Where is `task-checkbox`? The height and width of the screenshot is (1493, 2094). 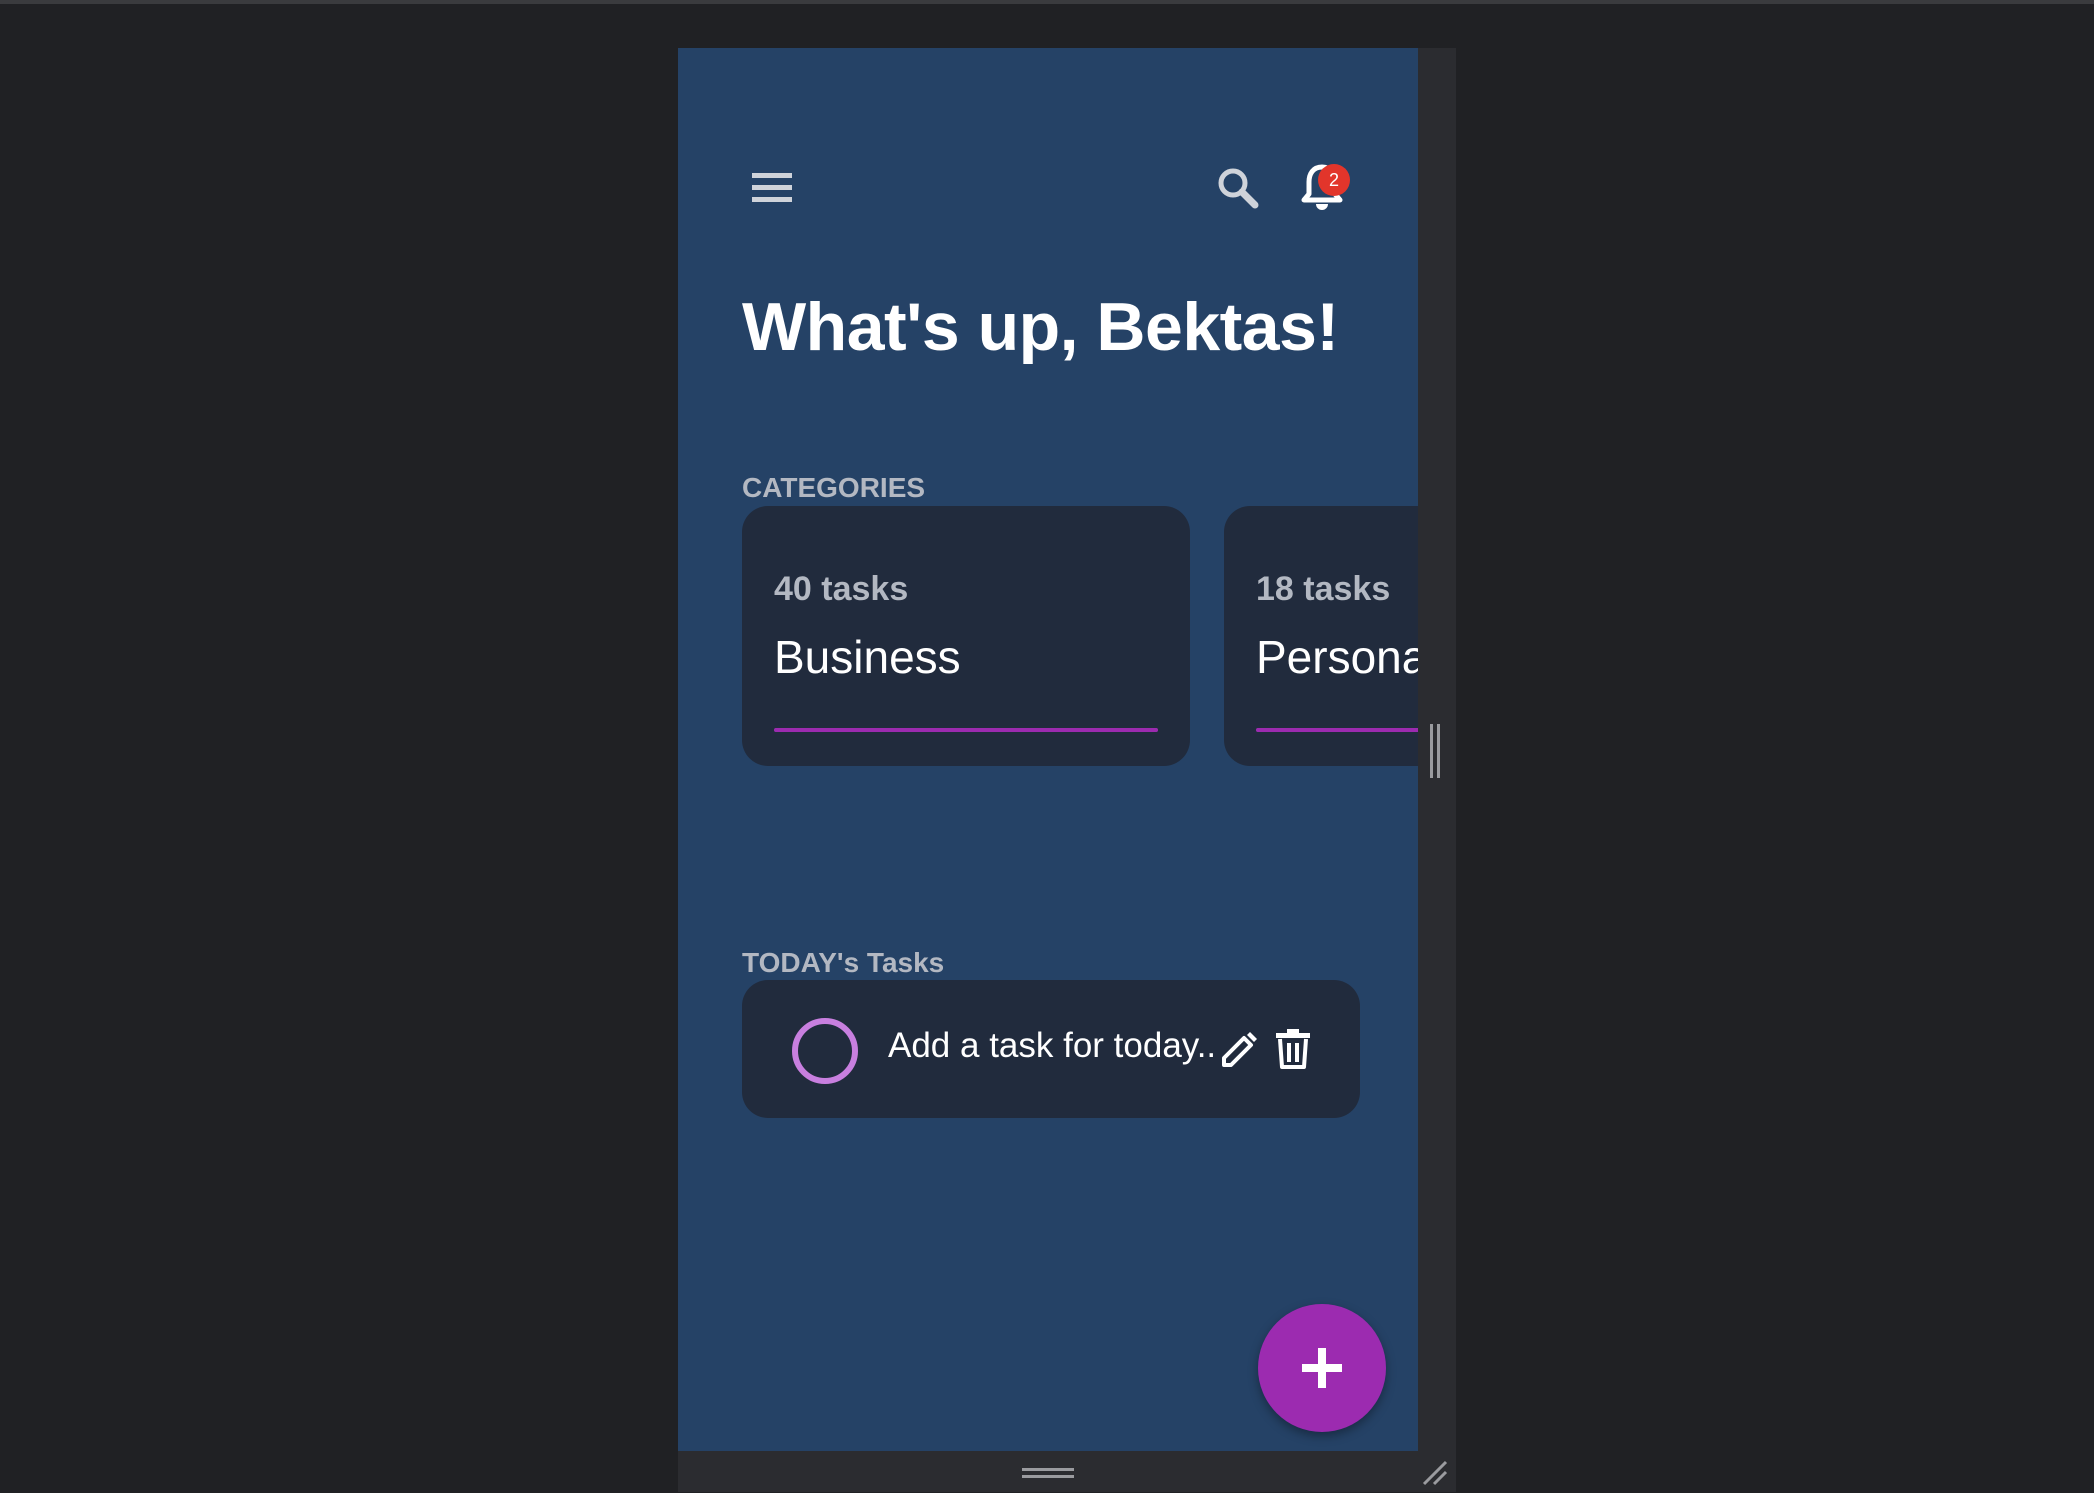 task-checkbox is located at coordinates (825, 1051).